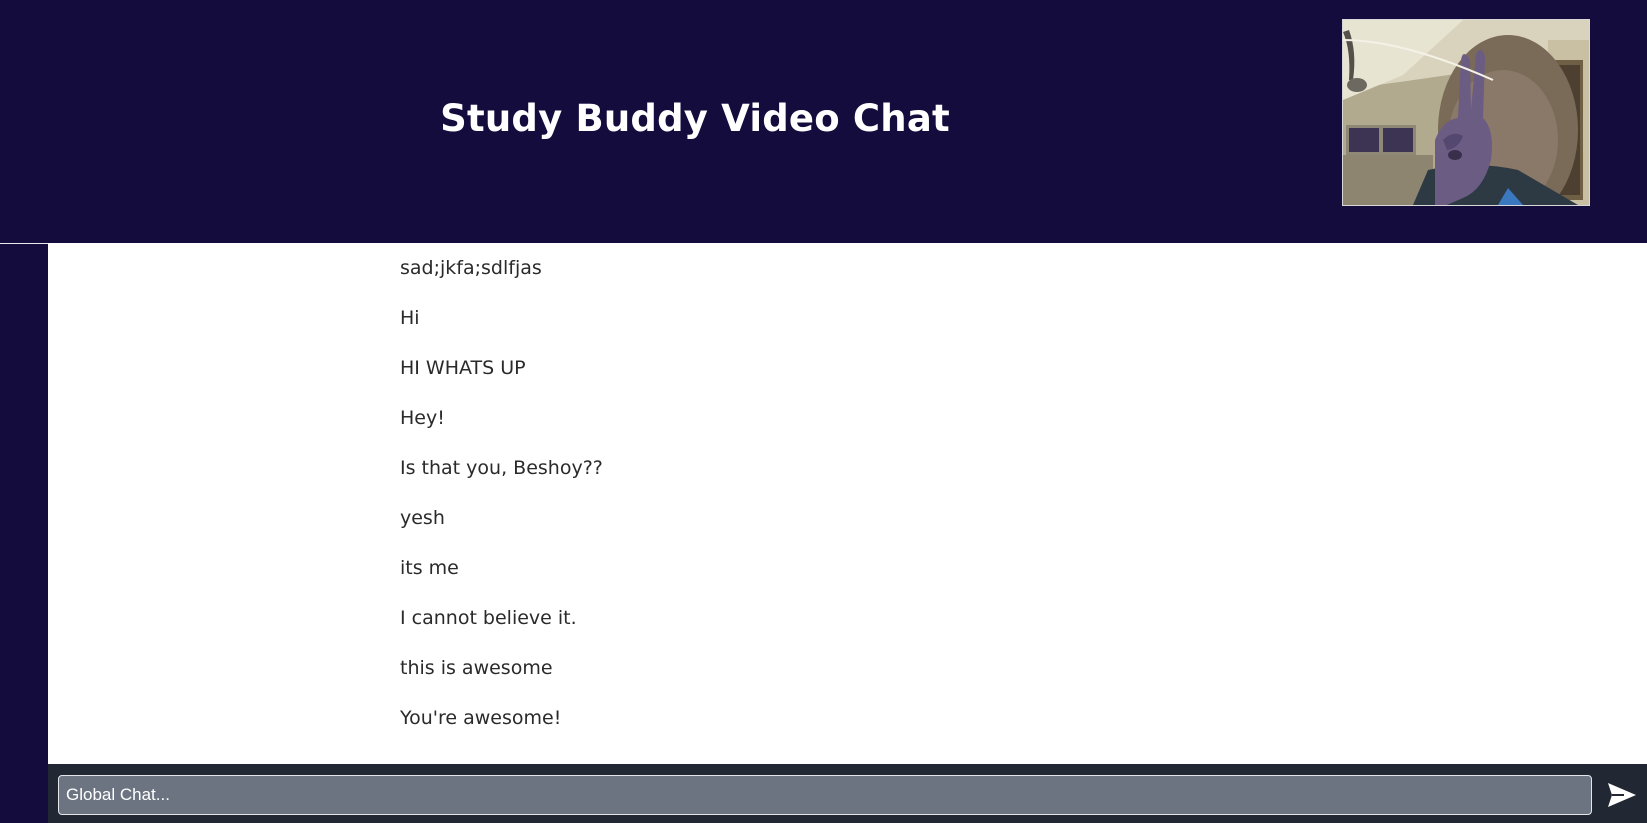  What do you see at coordinates (422, 518) in the screenshot?
I see `chat-message: yesh` at bounding box center [422, 518].